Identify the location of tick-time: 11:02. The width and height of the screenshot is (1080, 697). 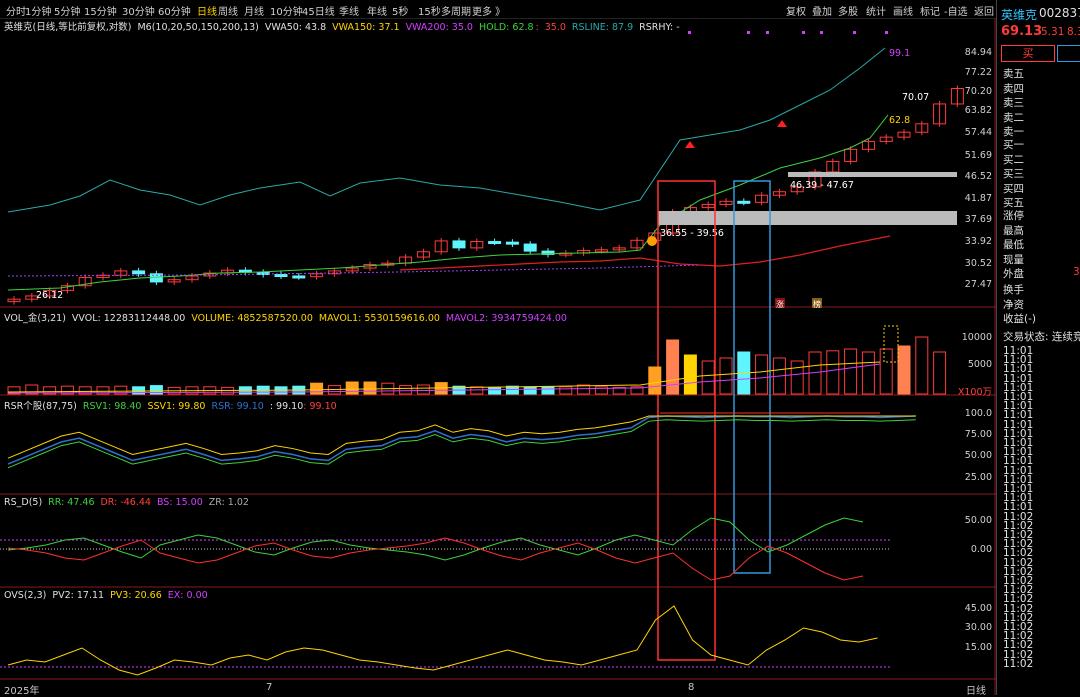
(1018, 663).